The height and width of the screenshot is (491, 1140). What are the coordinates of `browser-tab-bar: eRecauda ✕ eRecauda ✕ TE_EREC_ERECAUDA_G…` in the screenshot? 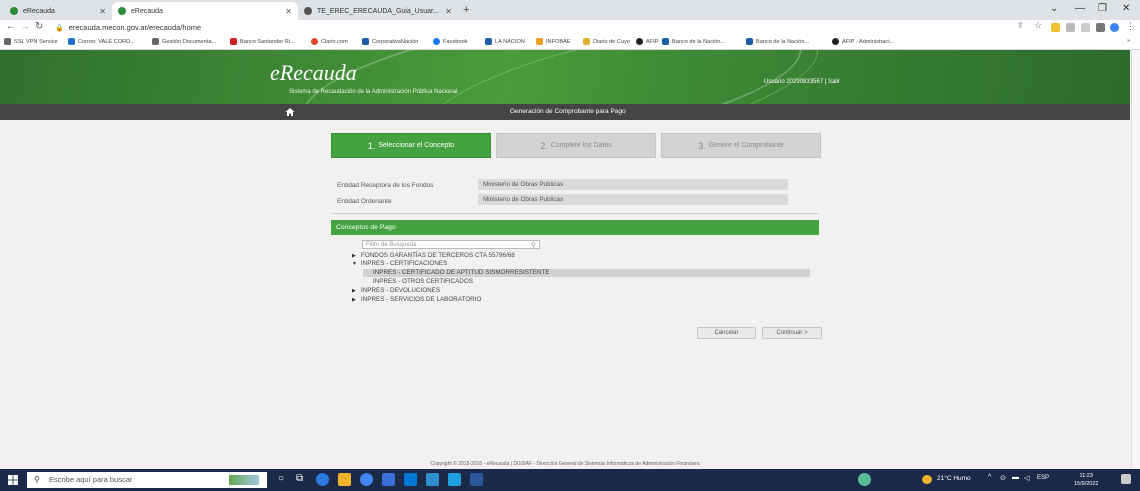 It's located at (570, 10).